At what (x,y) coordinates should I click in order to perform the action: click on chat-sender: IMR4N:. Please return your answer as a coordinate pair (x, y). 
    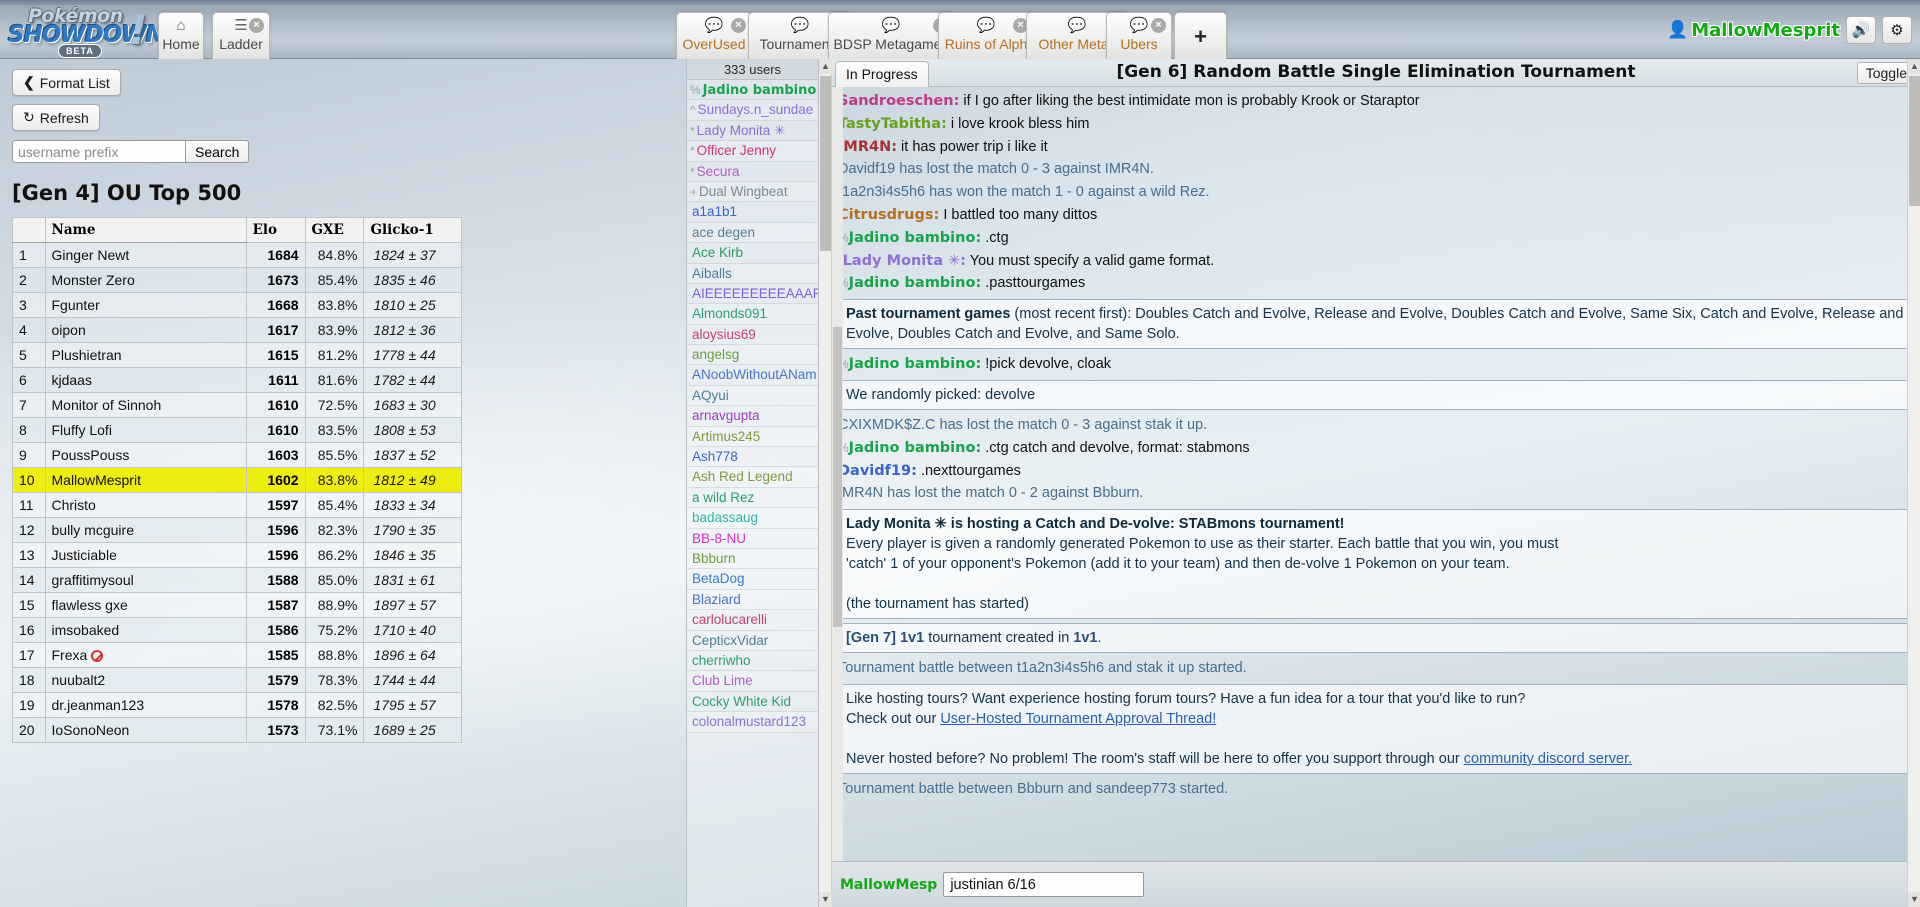
    Looking at the image, I should click on (867, 147).